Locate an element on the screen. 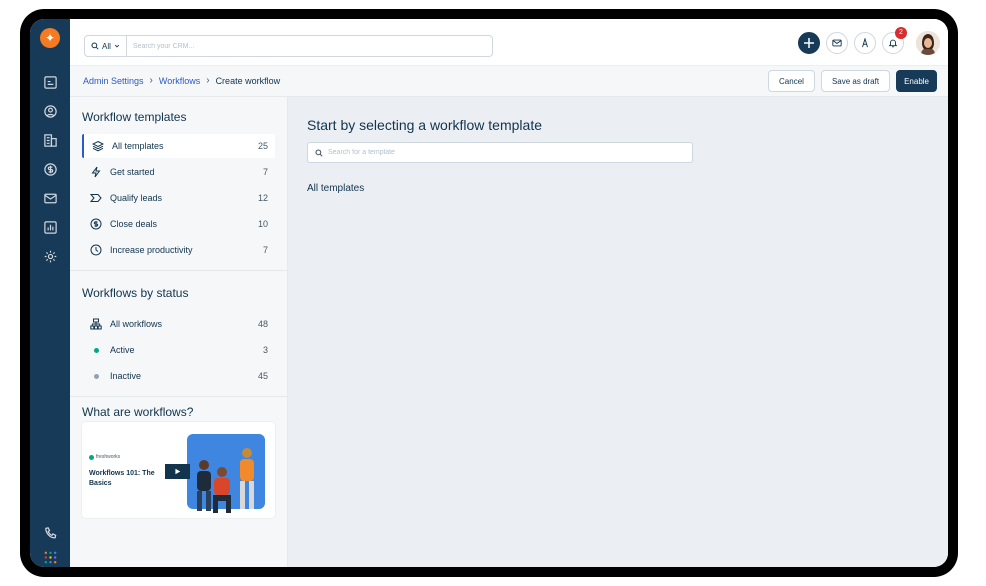  template-item-all: All templates 25 is located at coordinates (178, 146).